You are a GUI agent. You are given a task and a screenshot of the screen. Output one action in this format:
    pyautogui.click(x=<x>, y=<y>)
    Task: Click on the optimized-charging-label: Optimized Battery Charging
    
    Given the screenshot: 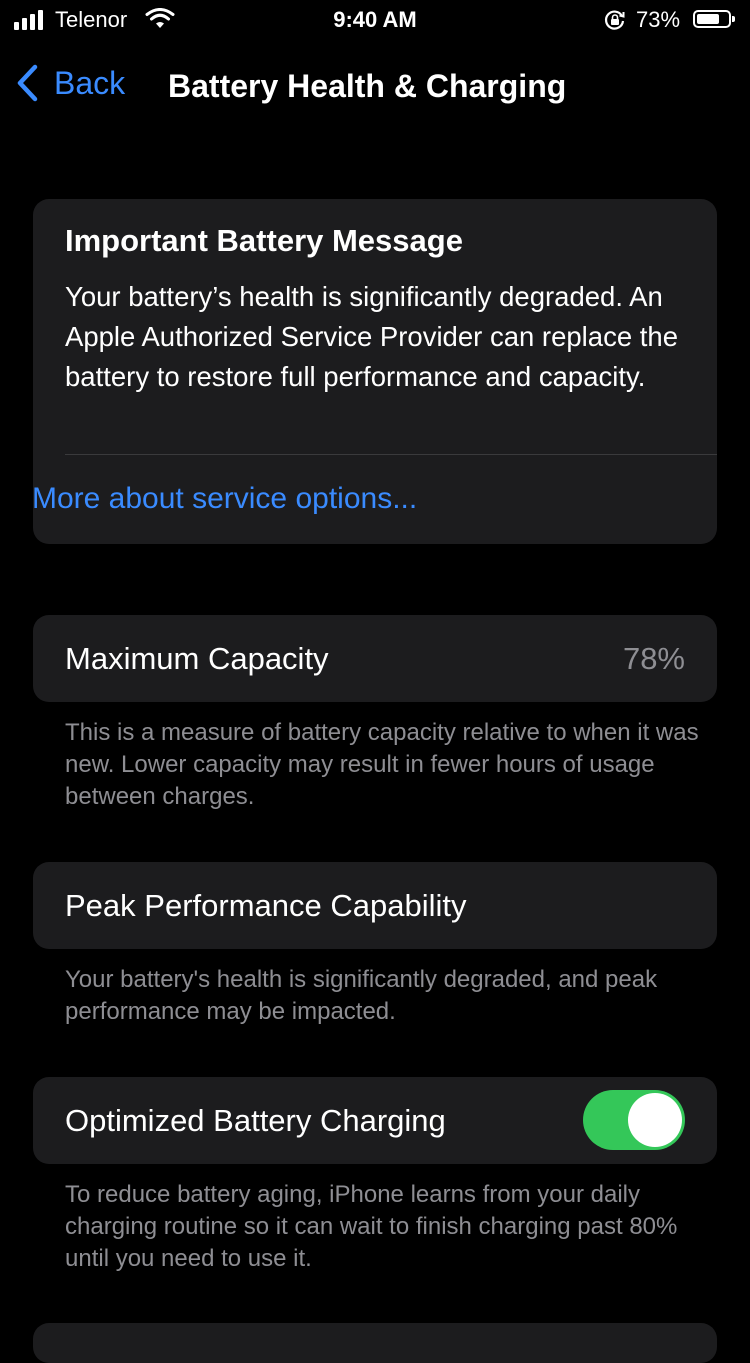 What is the action you would take?
    pyautogui.click(x=255, y=1120)
    